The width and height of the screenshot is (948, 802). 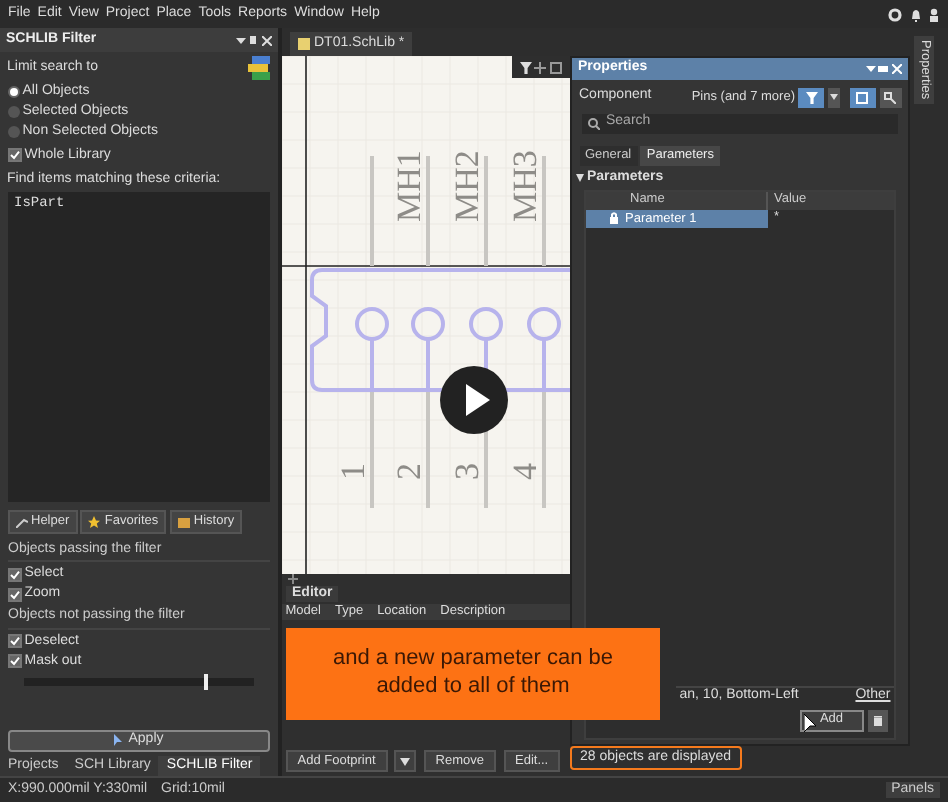 What do you see at coordinates (259, 67) in the screenshot?
I see `library-icon` at bounding box center [259, 67].